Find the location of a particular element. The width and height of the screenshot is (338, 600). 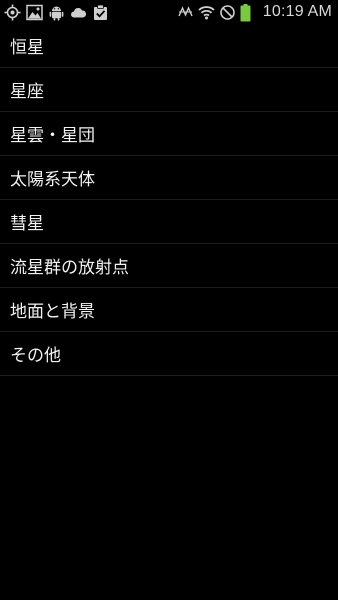

list-item-label: 星座 is located at coordinates (27, 92).